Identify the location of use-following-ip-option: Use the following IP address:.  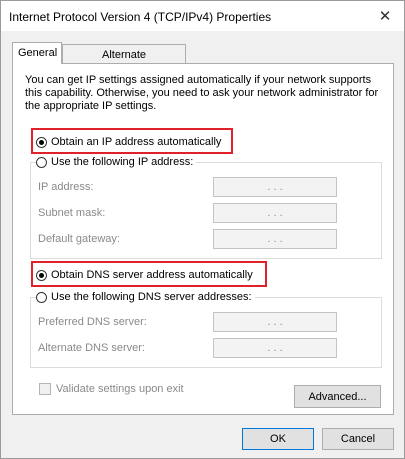
(116, 162).